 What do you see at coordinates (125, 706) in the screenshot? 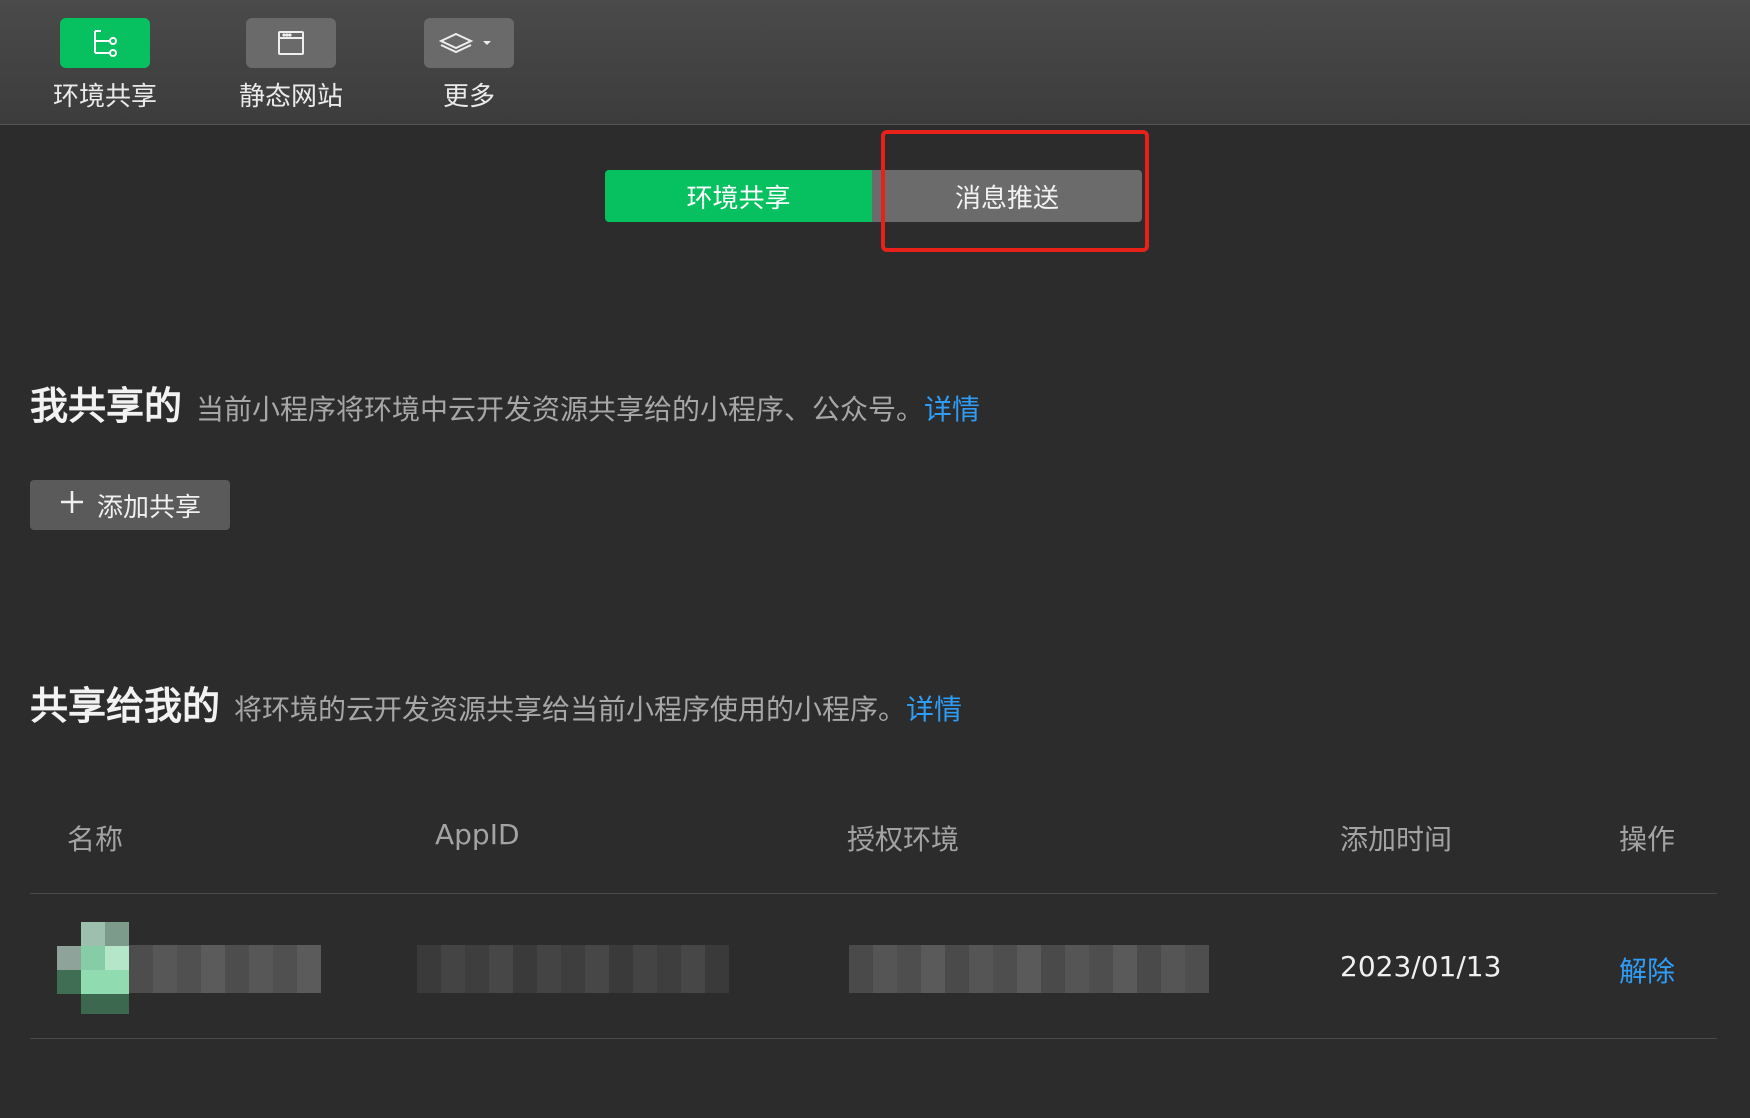
I see `section-title: 共享给我的` at bounding box center [125, 706].